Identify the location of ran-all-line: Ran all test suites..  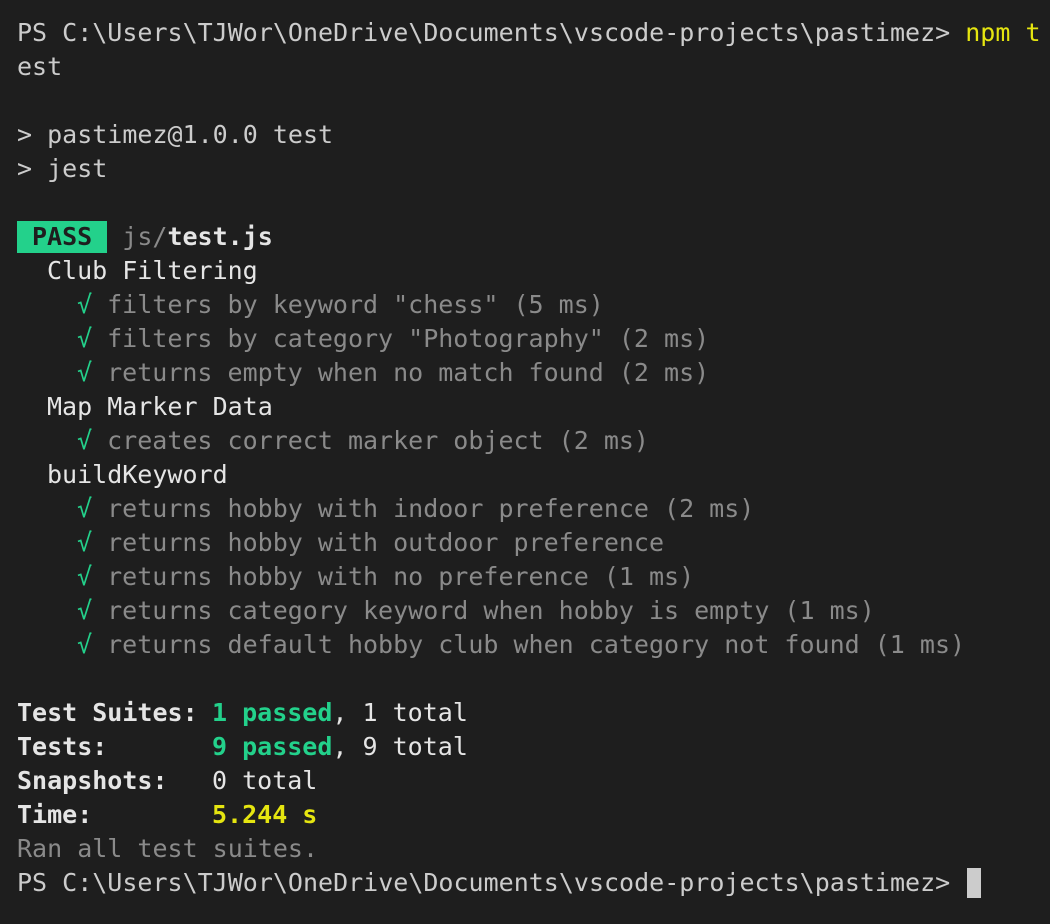
(168, 848).